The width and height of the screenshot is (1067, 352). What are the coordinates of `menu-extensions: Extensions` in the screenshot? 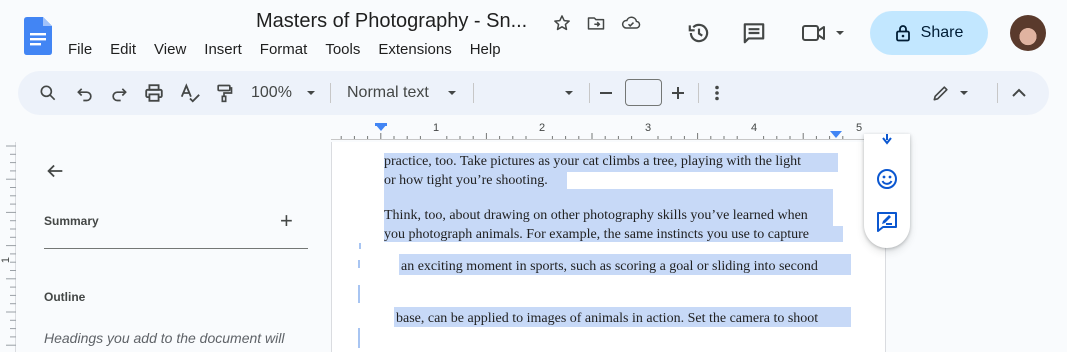 It's located at (419, 49).